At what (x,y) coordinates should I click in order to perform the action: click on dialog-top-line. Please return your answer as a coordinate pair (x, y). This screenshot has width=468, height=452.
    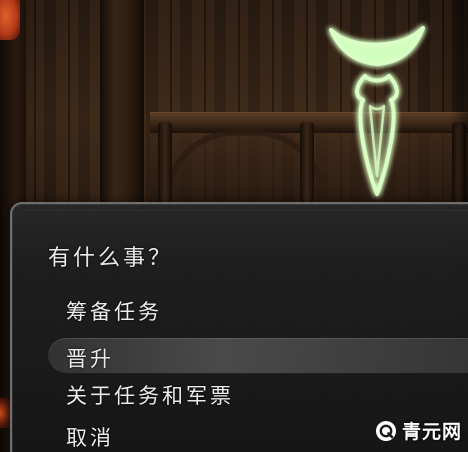
    Looking at the image, I should click on (245, 210).